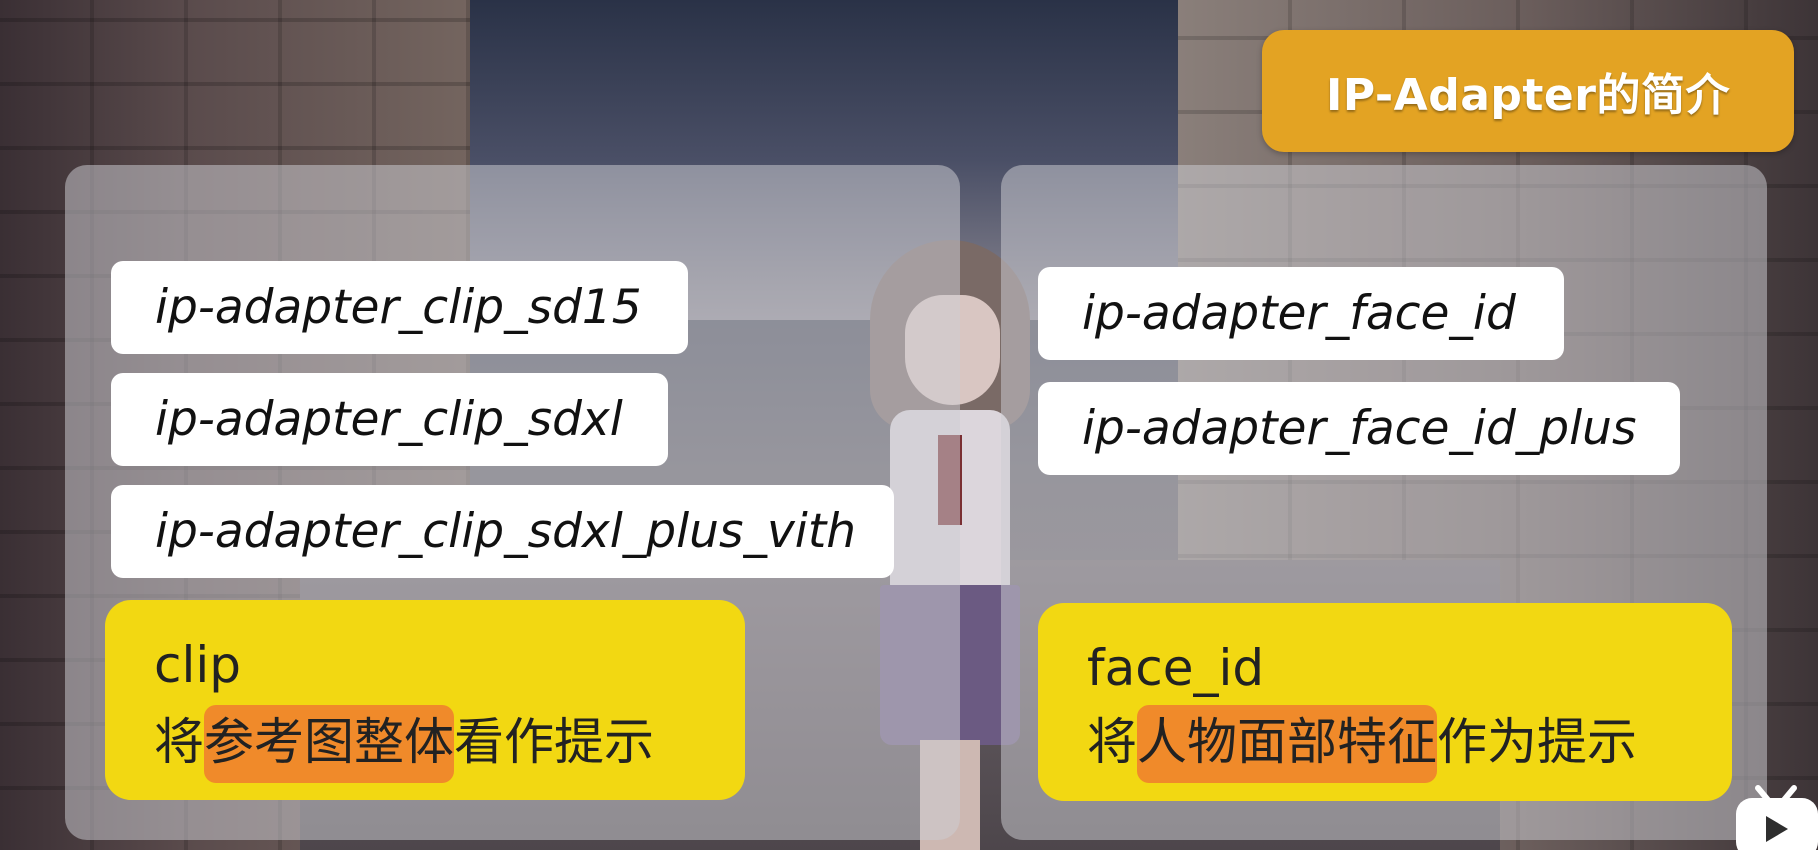 The width and height of the screenshot is (1818, 850). I want to click on model-chip: ip-adapter_clip_sdxl_plus_vith, so click(502, 531).